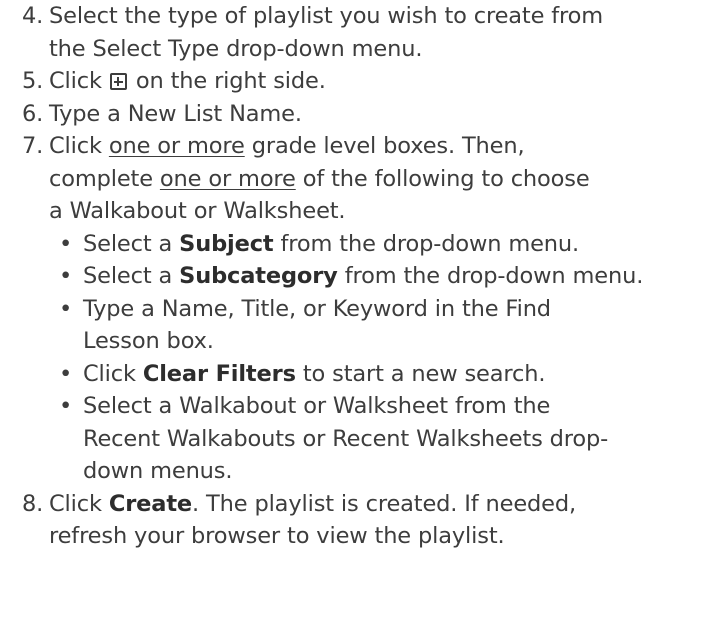 This screenshot has height=631, width=702. Describe the element at coordinates (236, 48) in the screenshot. I see `step-text-line: the Select Type drop-down menu.` at that location.